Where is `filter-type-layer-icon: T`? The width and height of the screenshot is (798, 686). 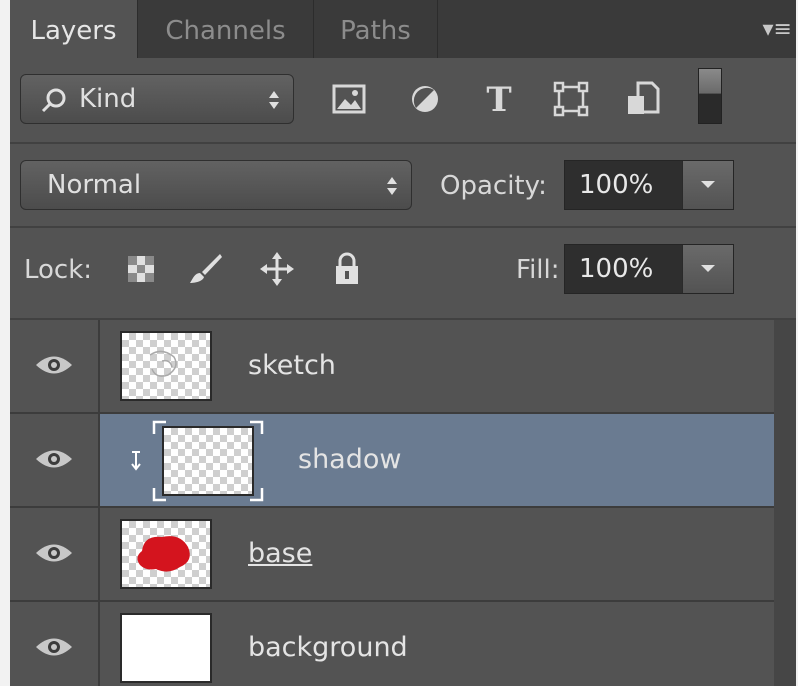
filter-type-layer-icon: T is located at coordinates (499, 99).